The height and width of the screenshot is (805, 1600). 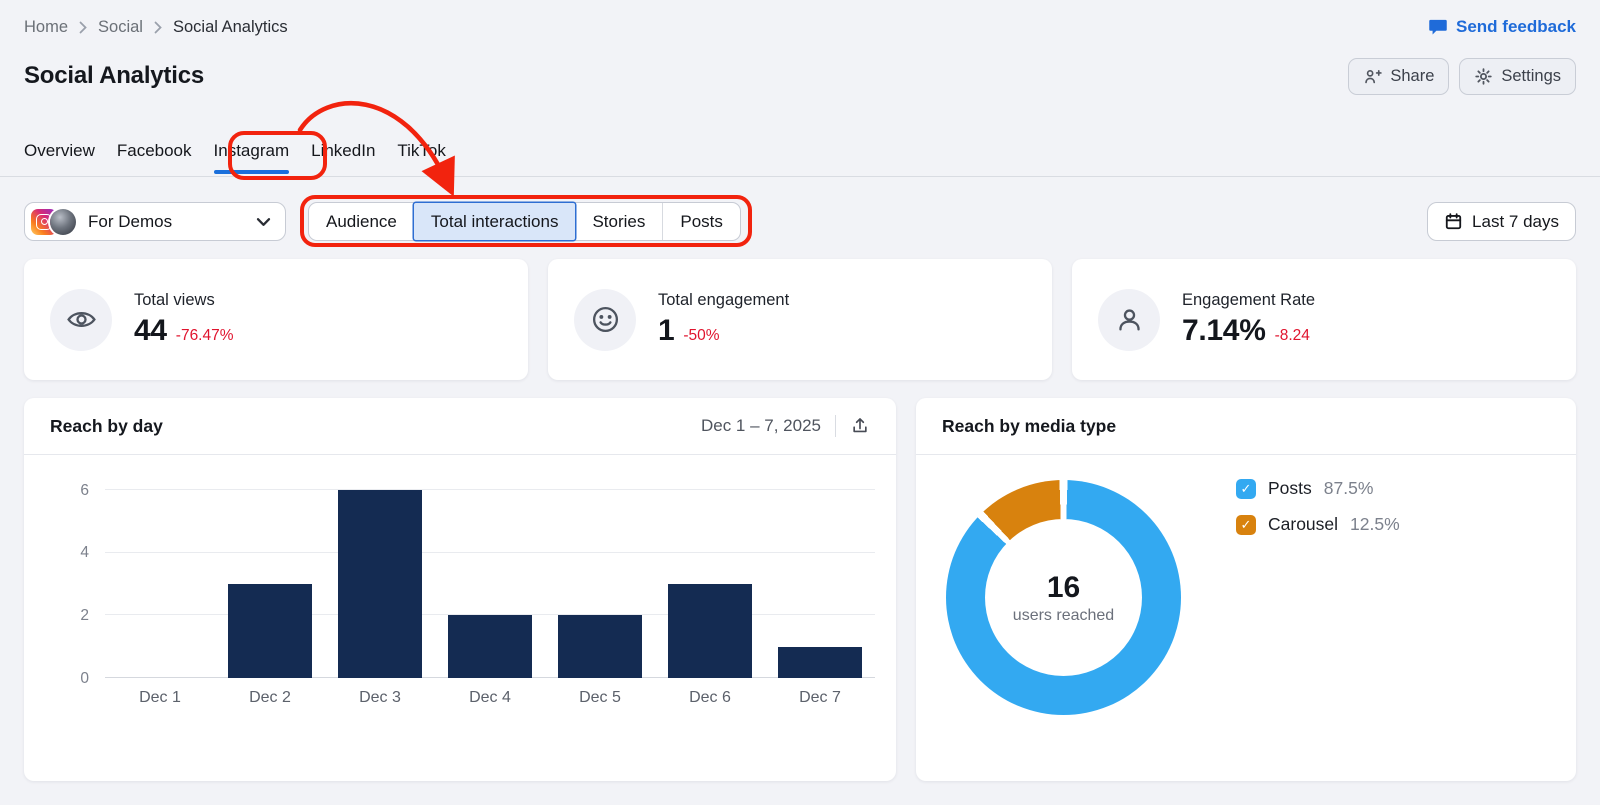 I want to click on subtab: Posts, so click(x=701, y=221).